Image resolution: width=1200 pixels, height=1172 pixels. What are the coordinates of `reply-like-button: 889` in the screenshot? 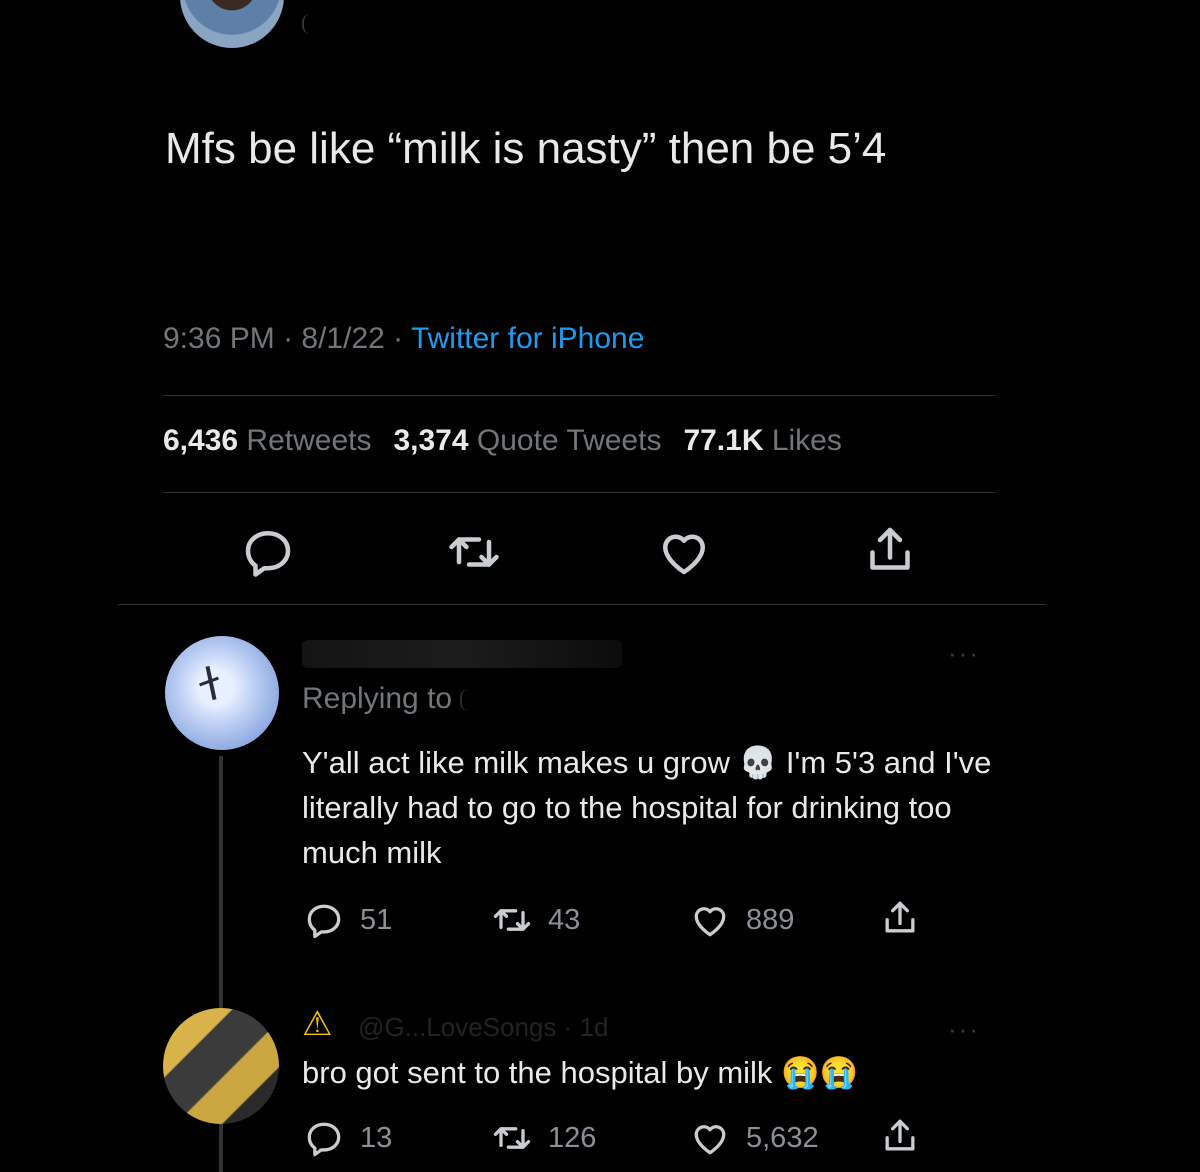 It's located at (741, 920).